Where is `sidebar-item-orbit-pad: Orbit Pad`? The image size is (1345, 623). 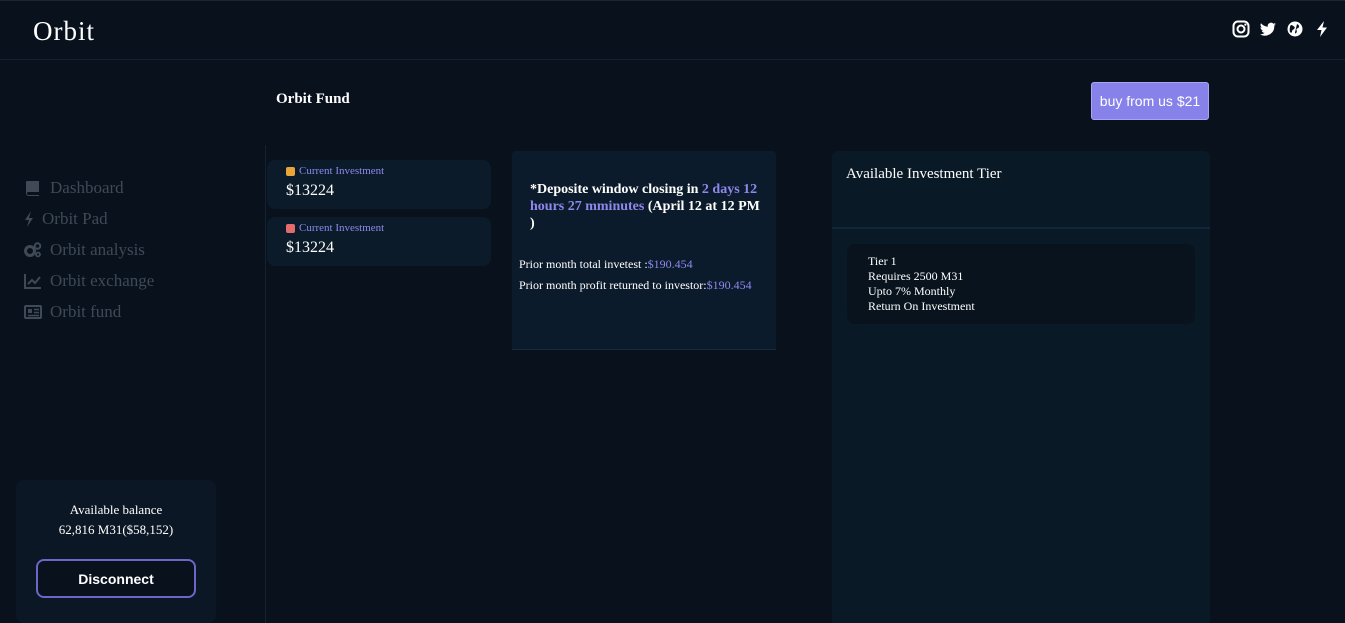
sidebar-item-orbit-pad: Orbit Pad is located at coordinates (89, 218).